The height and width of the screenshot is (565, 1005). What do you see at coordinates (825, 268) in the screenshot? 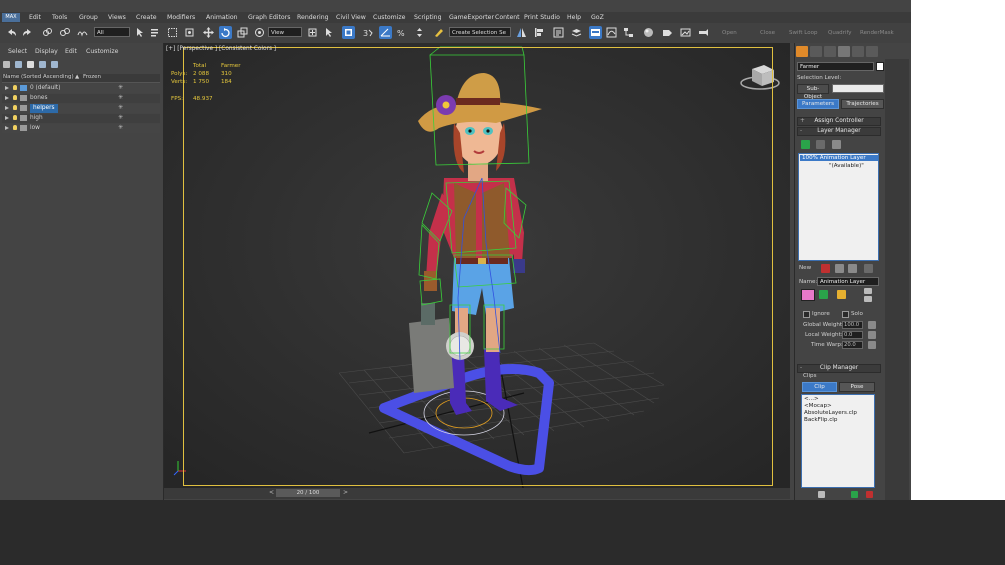
I see `delete-layer-icon` at bounding box center [825, 268].